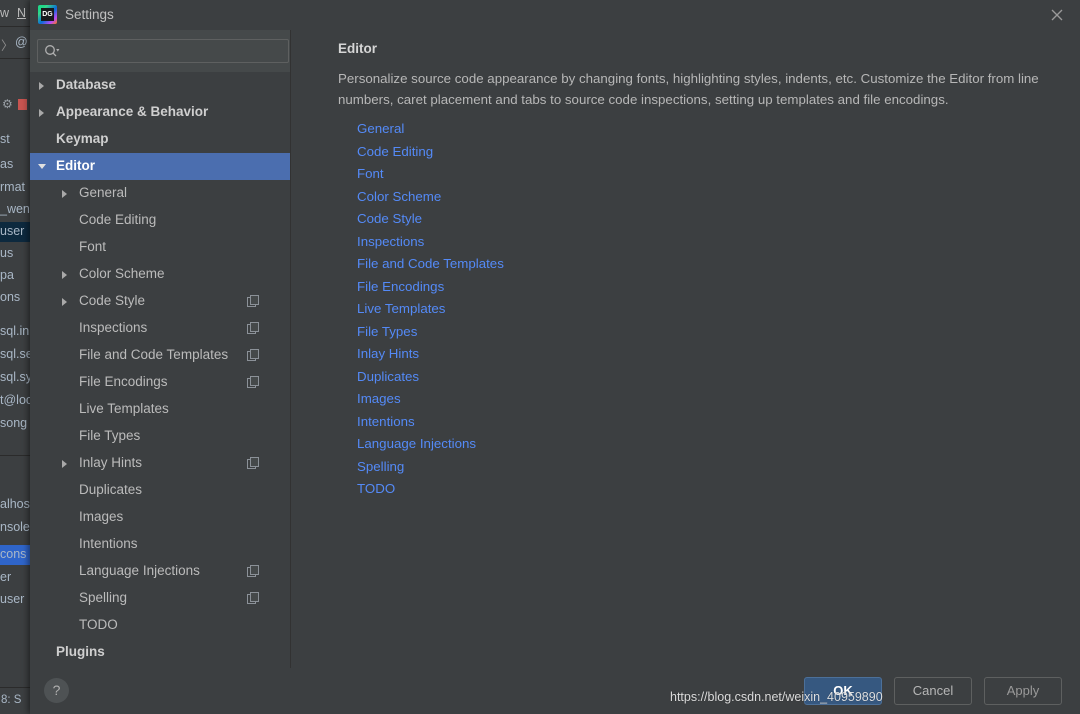 This screenshot has width=1080, height=714. Describe the element at coordinates (557, 467) in the screenshot. I see `content-link-spelling: Spelling` at that location.